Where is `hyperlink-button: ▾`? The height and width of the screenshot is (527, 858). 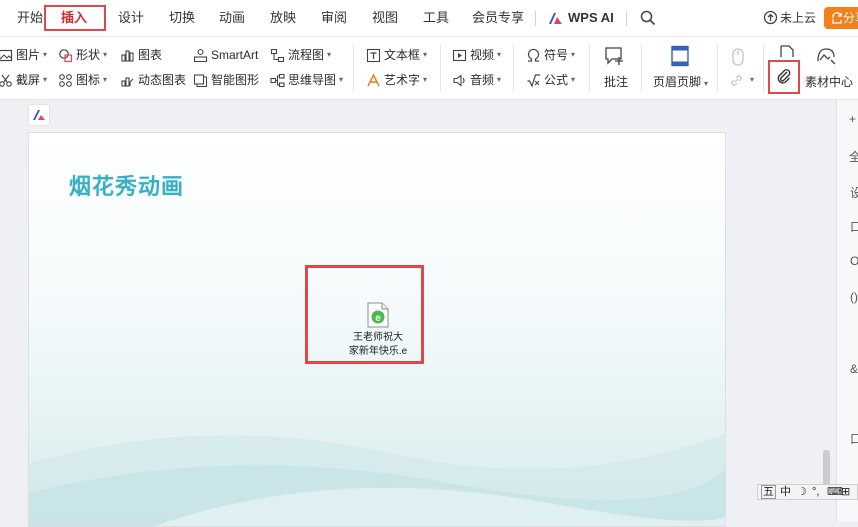
hyperlink-button: ▾ is located at coordinates (741, 80).